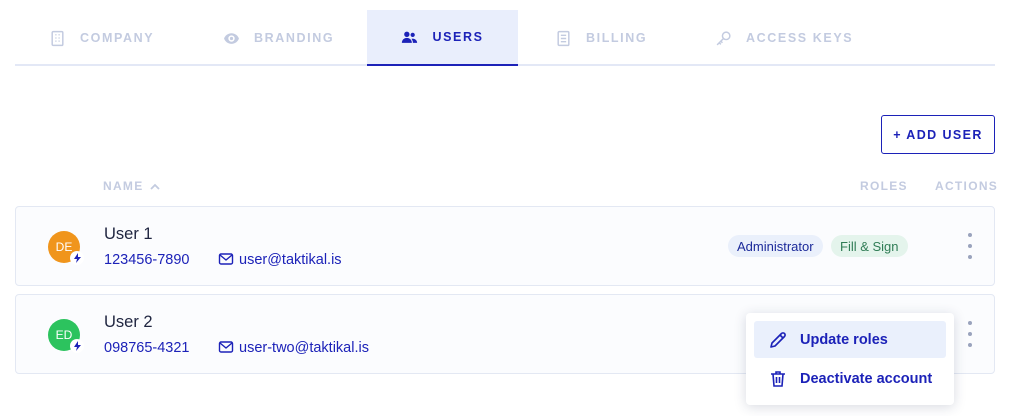  Describe the element at coordinates (146, 260) in the screenshot. I see `user-phone: 123456-7890` at that location.